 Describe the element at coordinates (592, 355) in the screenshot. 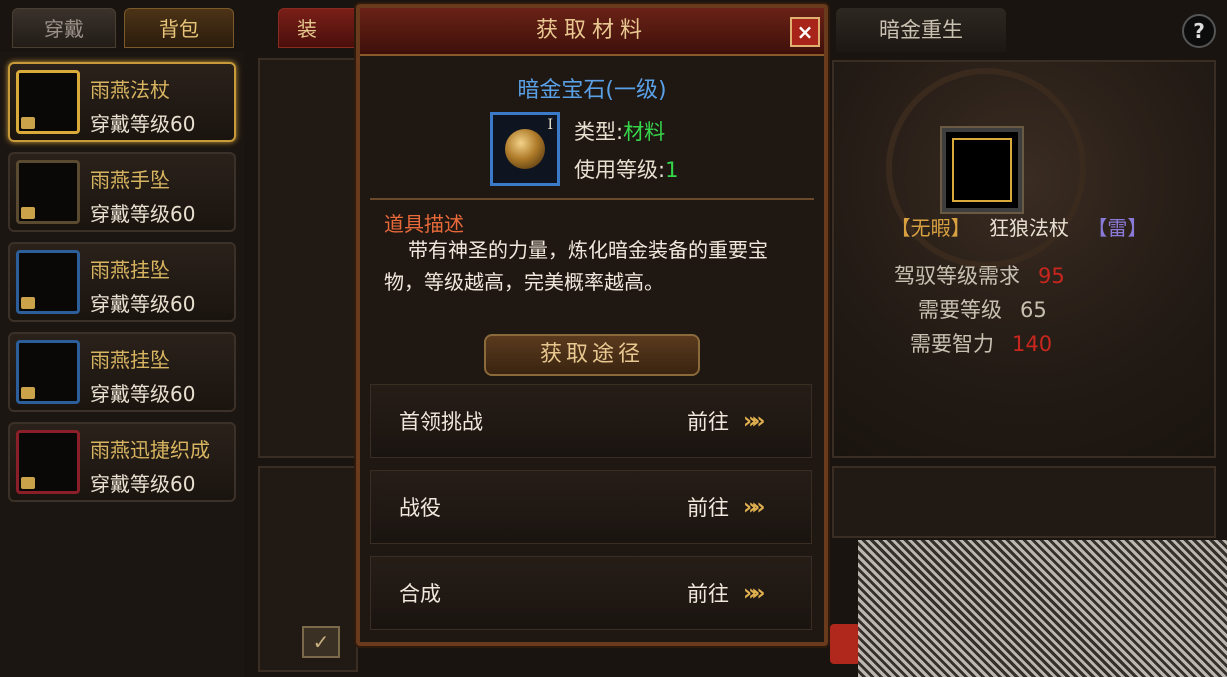

I see `acquire-route-banner: 获取途径` at that location.